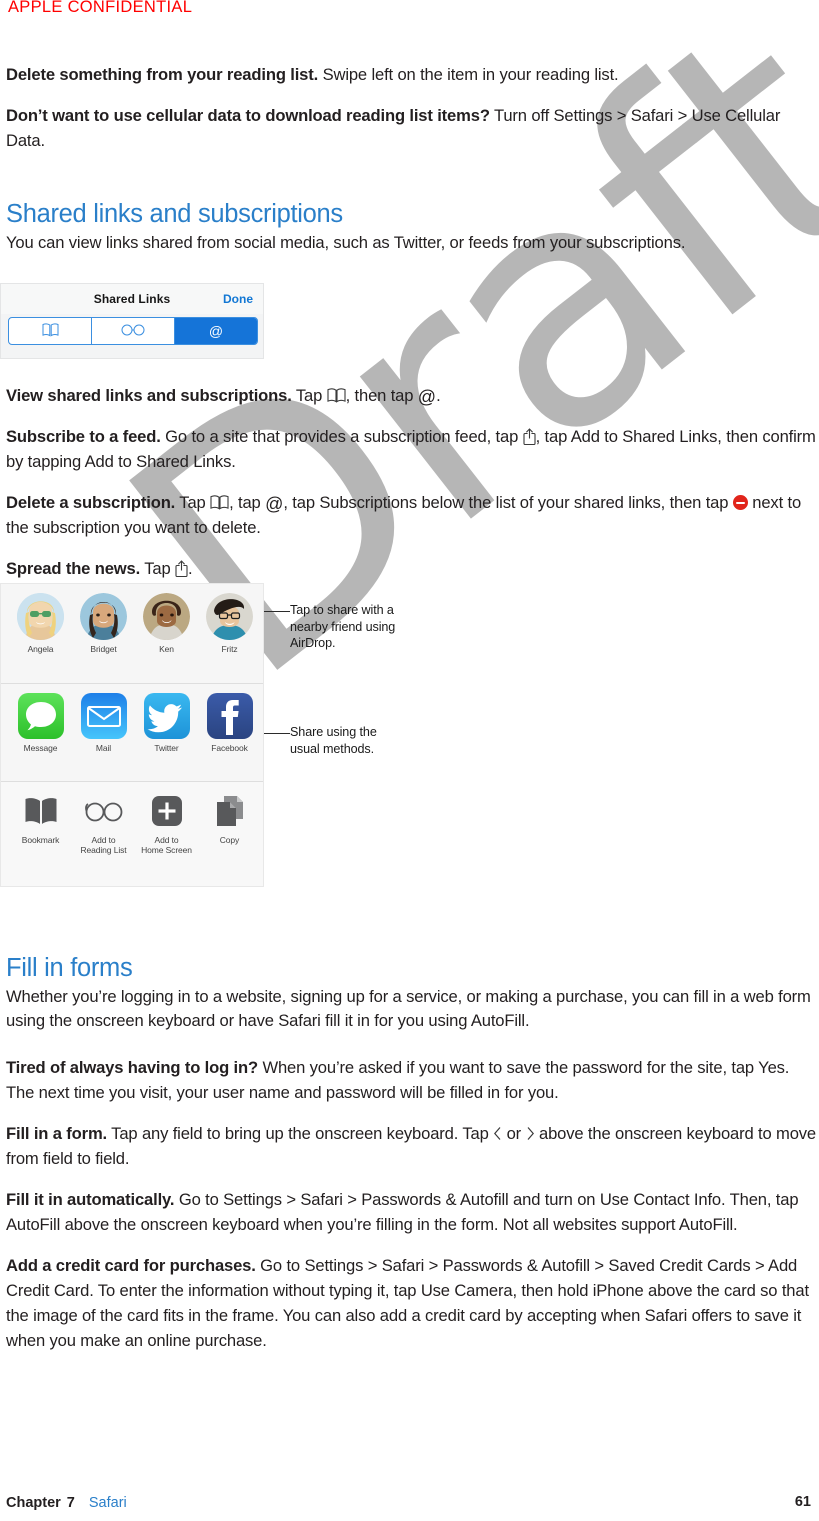 This screenshot has height=1521, width=819. What do you see at coordinates (166, 748) in the screenshot?
I see `share-item-label: Twitter` at bounding box center [166, 748].